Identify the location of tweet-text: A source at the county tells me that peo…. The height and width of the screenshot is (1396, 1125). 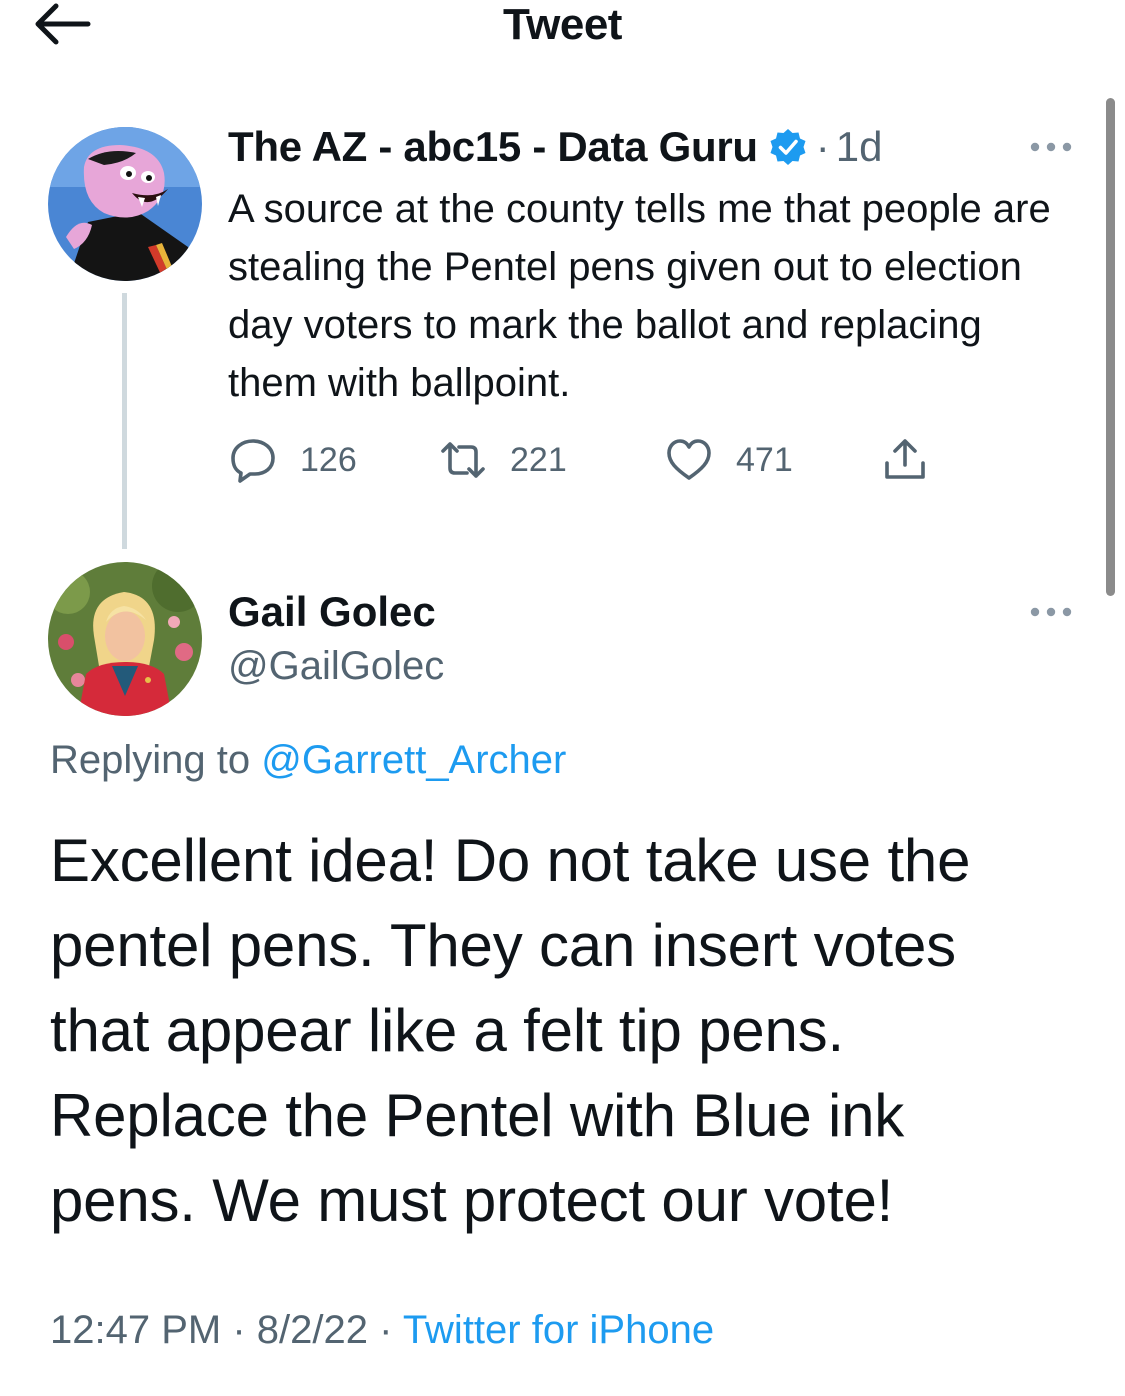
(639, 296).